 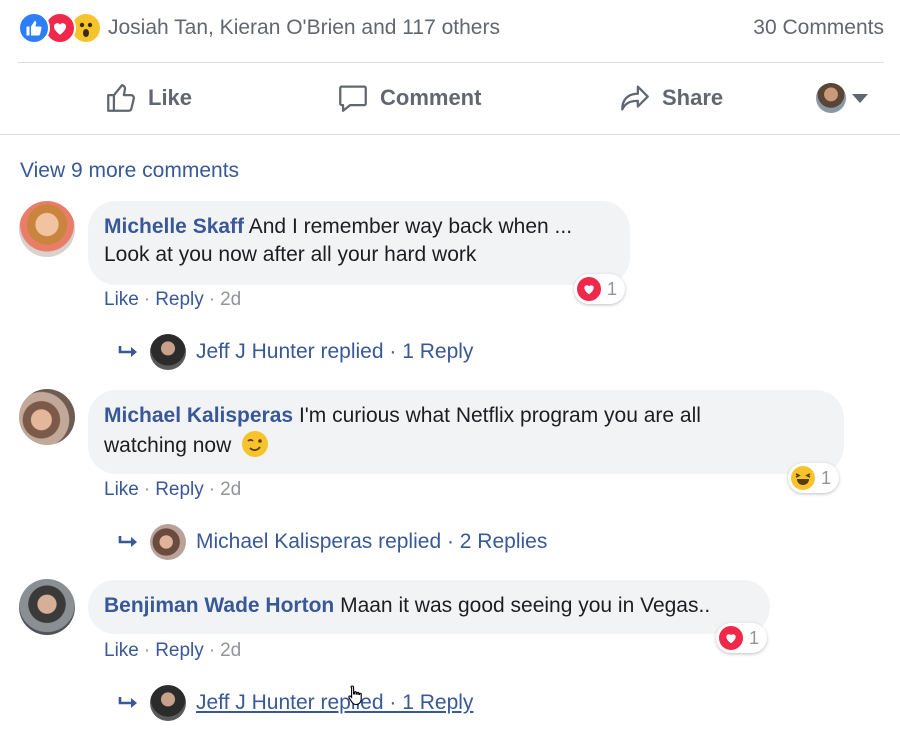 I want to click on comment-author: Benjiman Wade Horton, so click(x=219, y=605).